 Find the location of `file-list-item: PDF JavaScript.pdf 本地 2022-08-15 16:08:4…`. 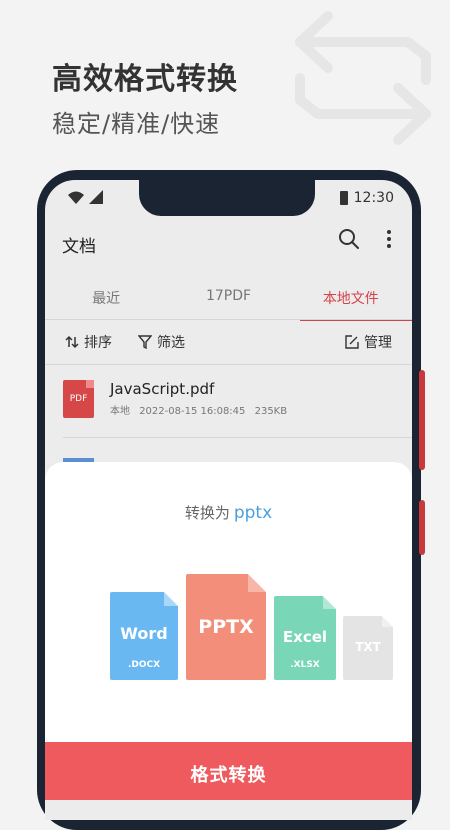

file-list-item: PDF JavaScript.pdf 本地 2022-08-15 16:08:4… is located at coordinates (237, 405).